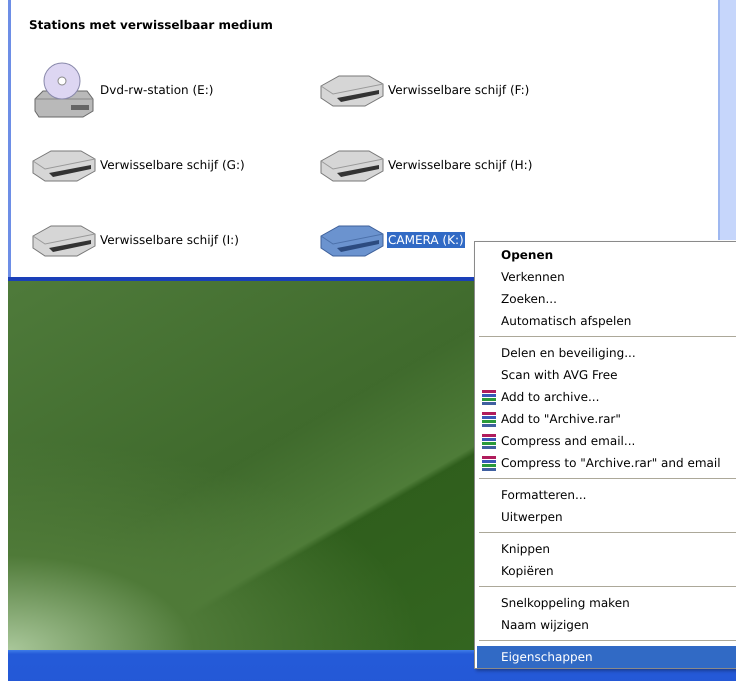 The width and height of the screenshot is (736, 681). I want to click on section-title: Stations met verwisselbaar medium, so click(151, 26).